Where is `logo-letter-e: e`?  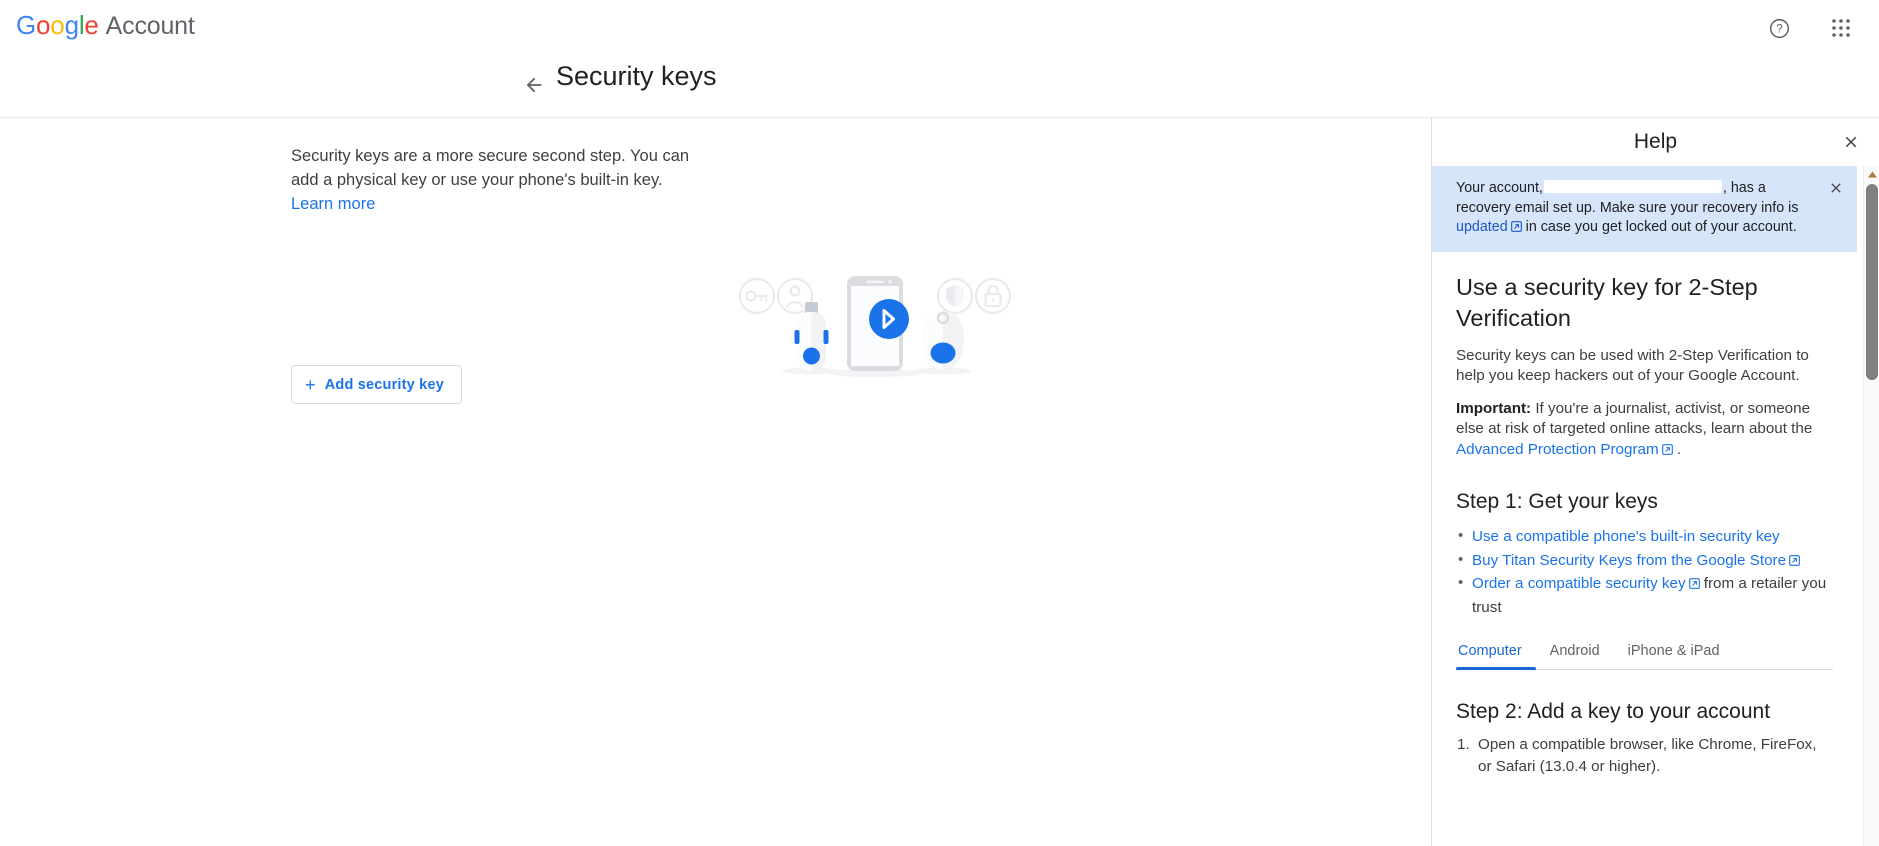
logo-letter-e: e is located at coordinates (91, 25).